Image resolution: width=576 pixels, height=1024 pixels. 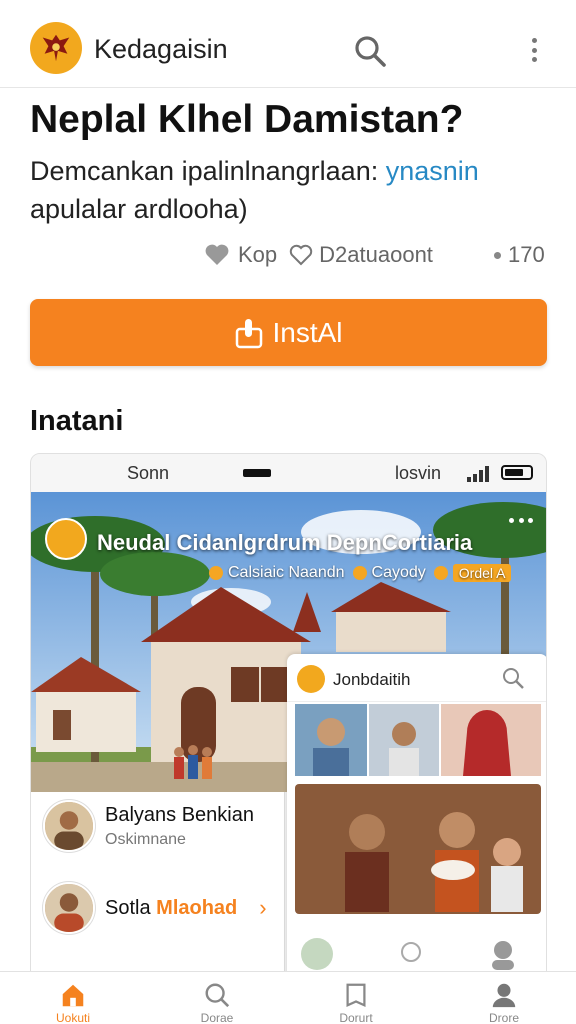 I want to click on hero-tag-2: Cayody, so click(x=398, y=572).